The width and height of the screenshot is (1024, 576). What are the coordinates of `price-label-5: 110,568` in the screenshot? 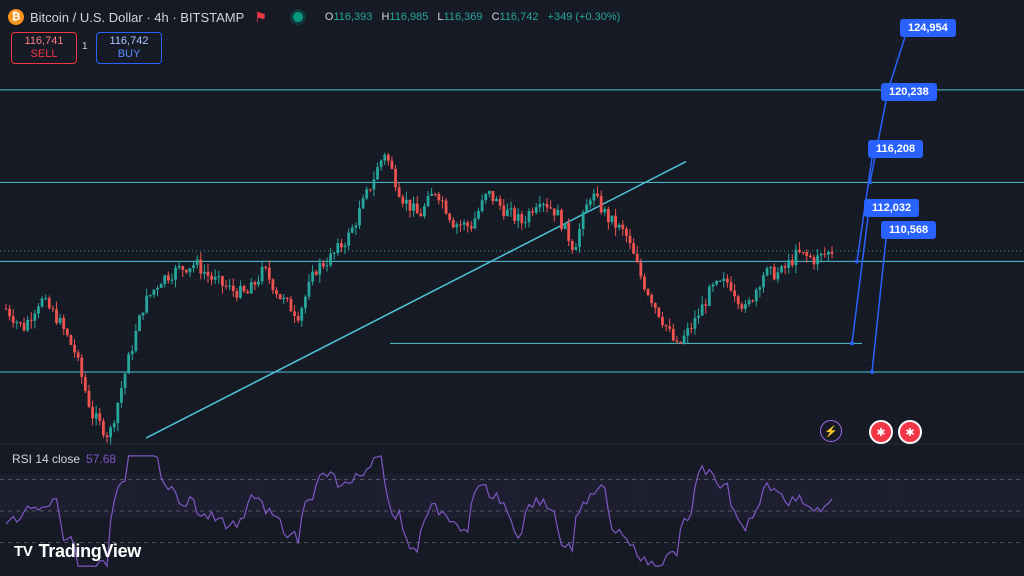 It's located at (909, 230).